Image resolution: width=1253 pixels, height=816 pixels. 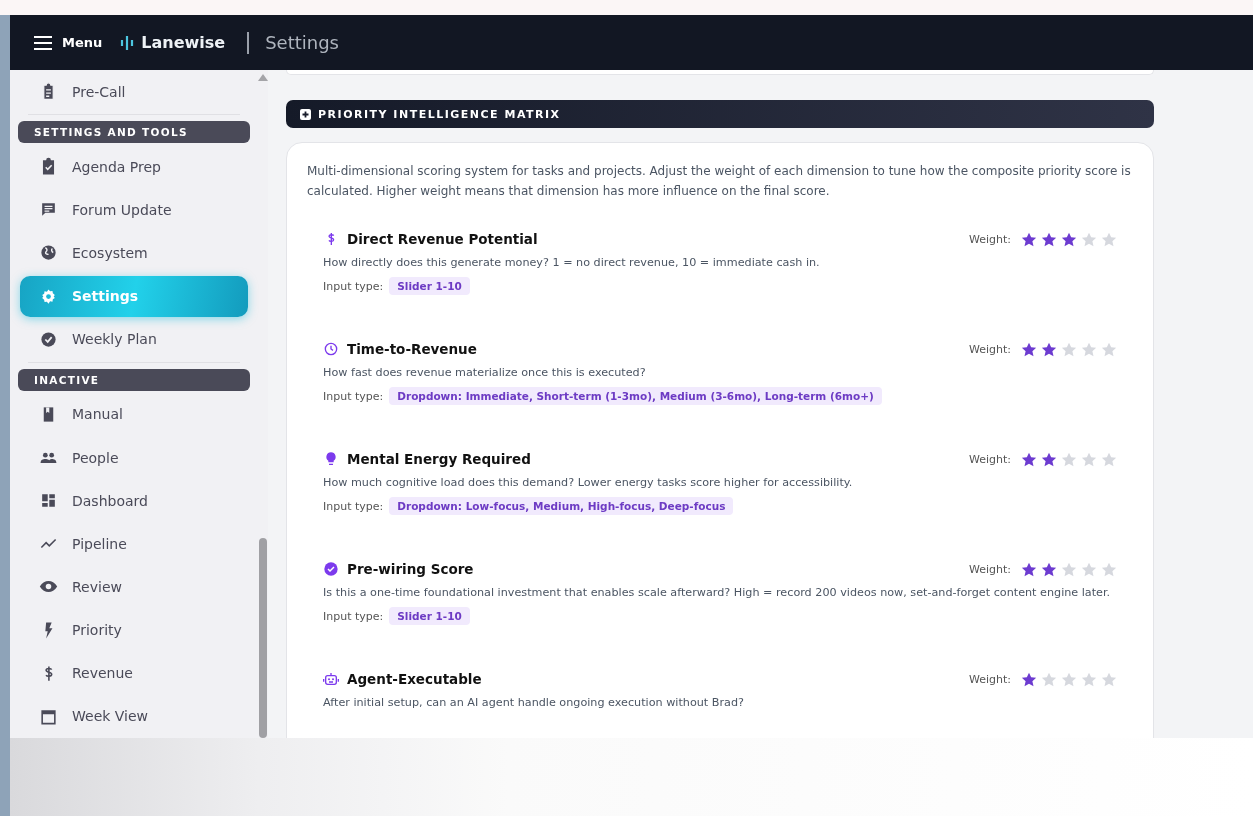 I want to click on dimension-title: Time-to-Revenue, so click(x=412, y=349).